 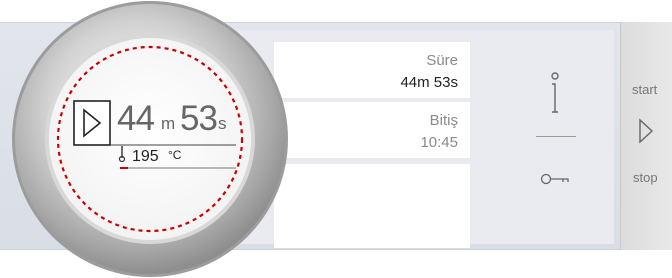 I want to click on stop-label: stop, so click(x=645, y=177).